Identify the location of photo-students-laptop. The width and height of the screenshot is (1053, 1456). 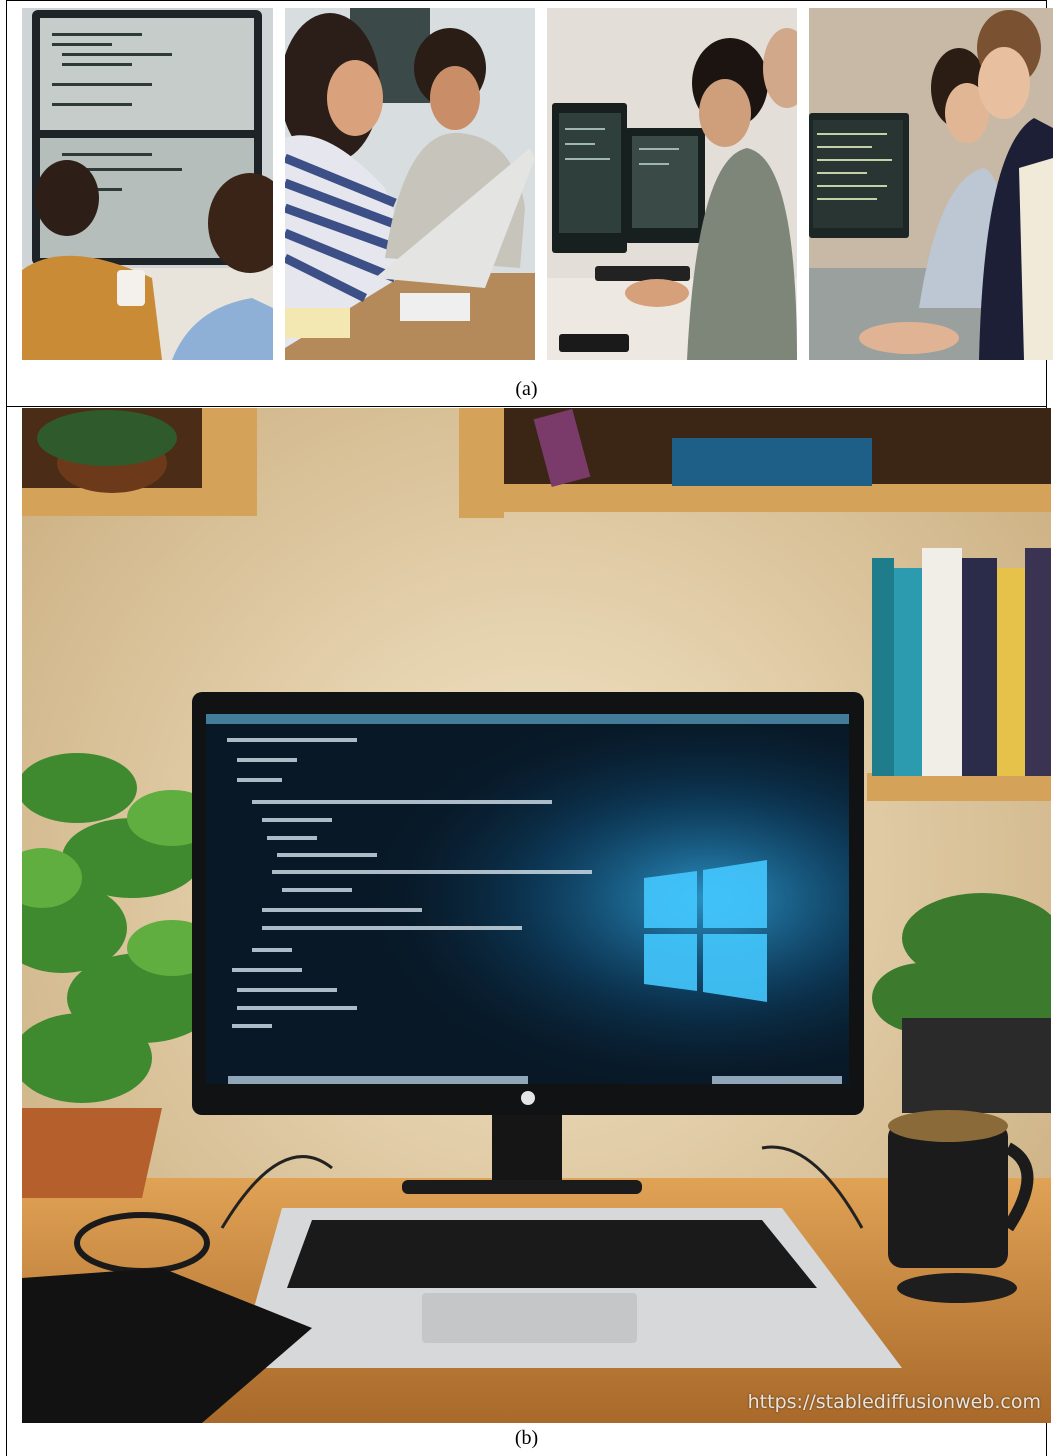
(410, 184).